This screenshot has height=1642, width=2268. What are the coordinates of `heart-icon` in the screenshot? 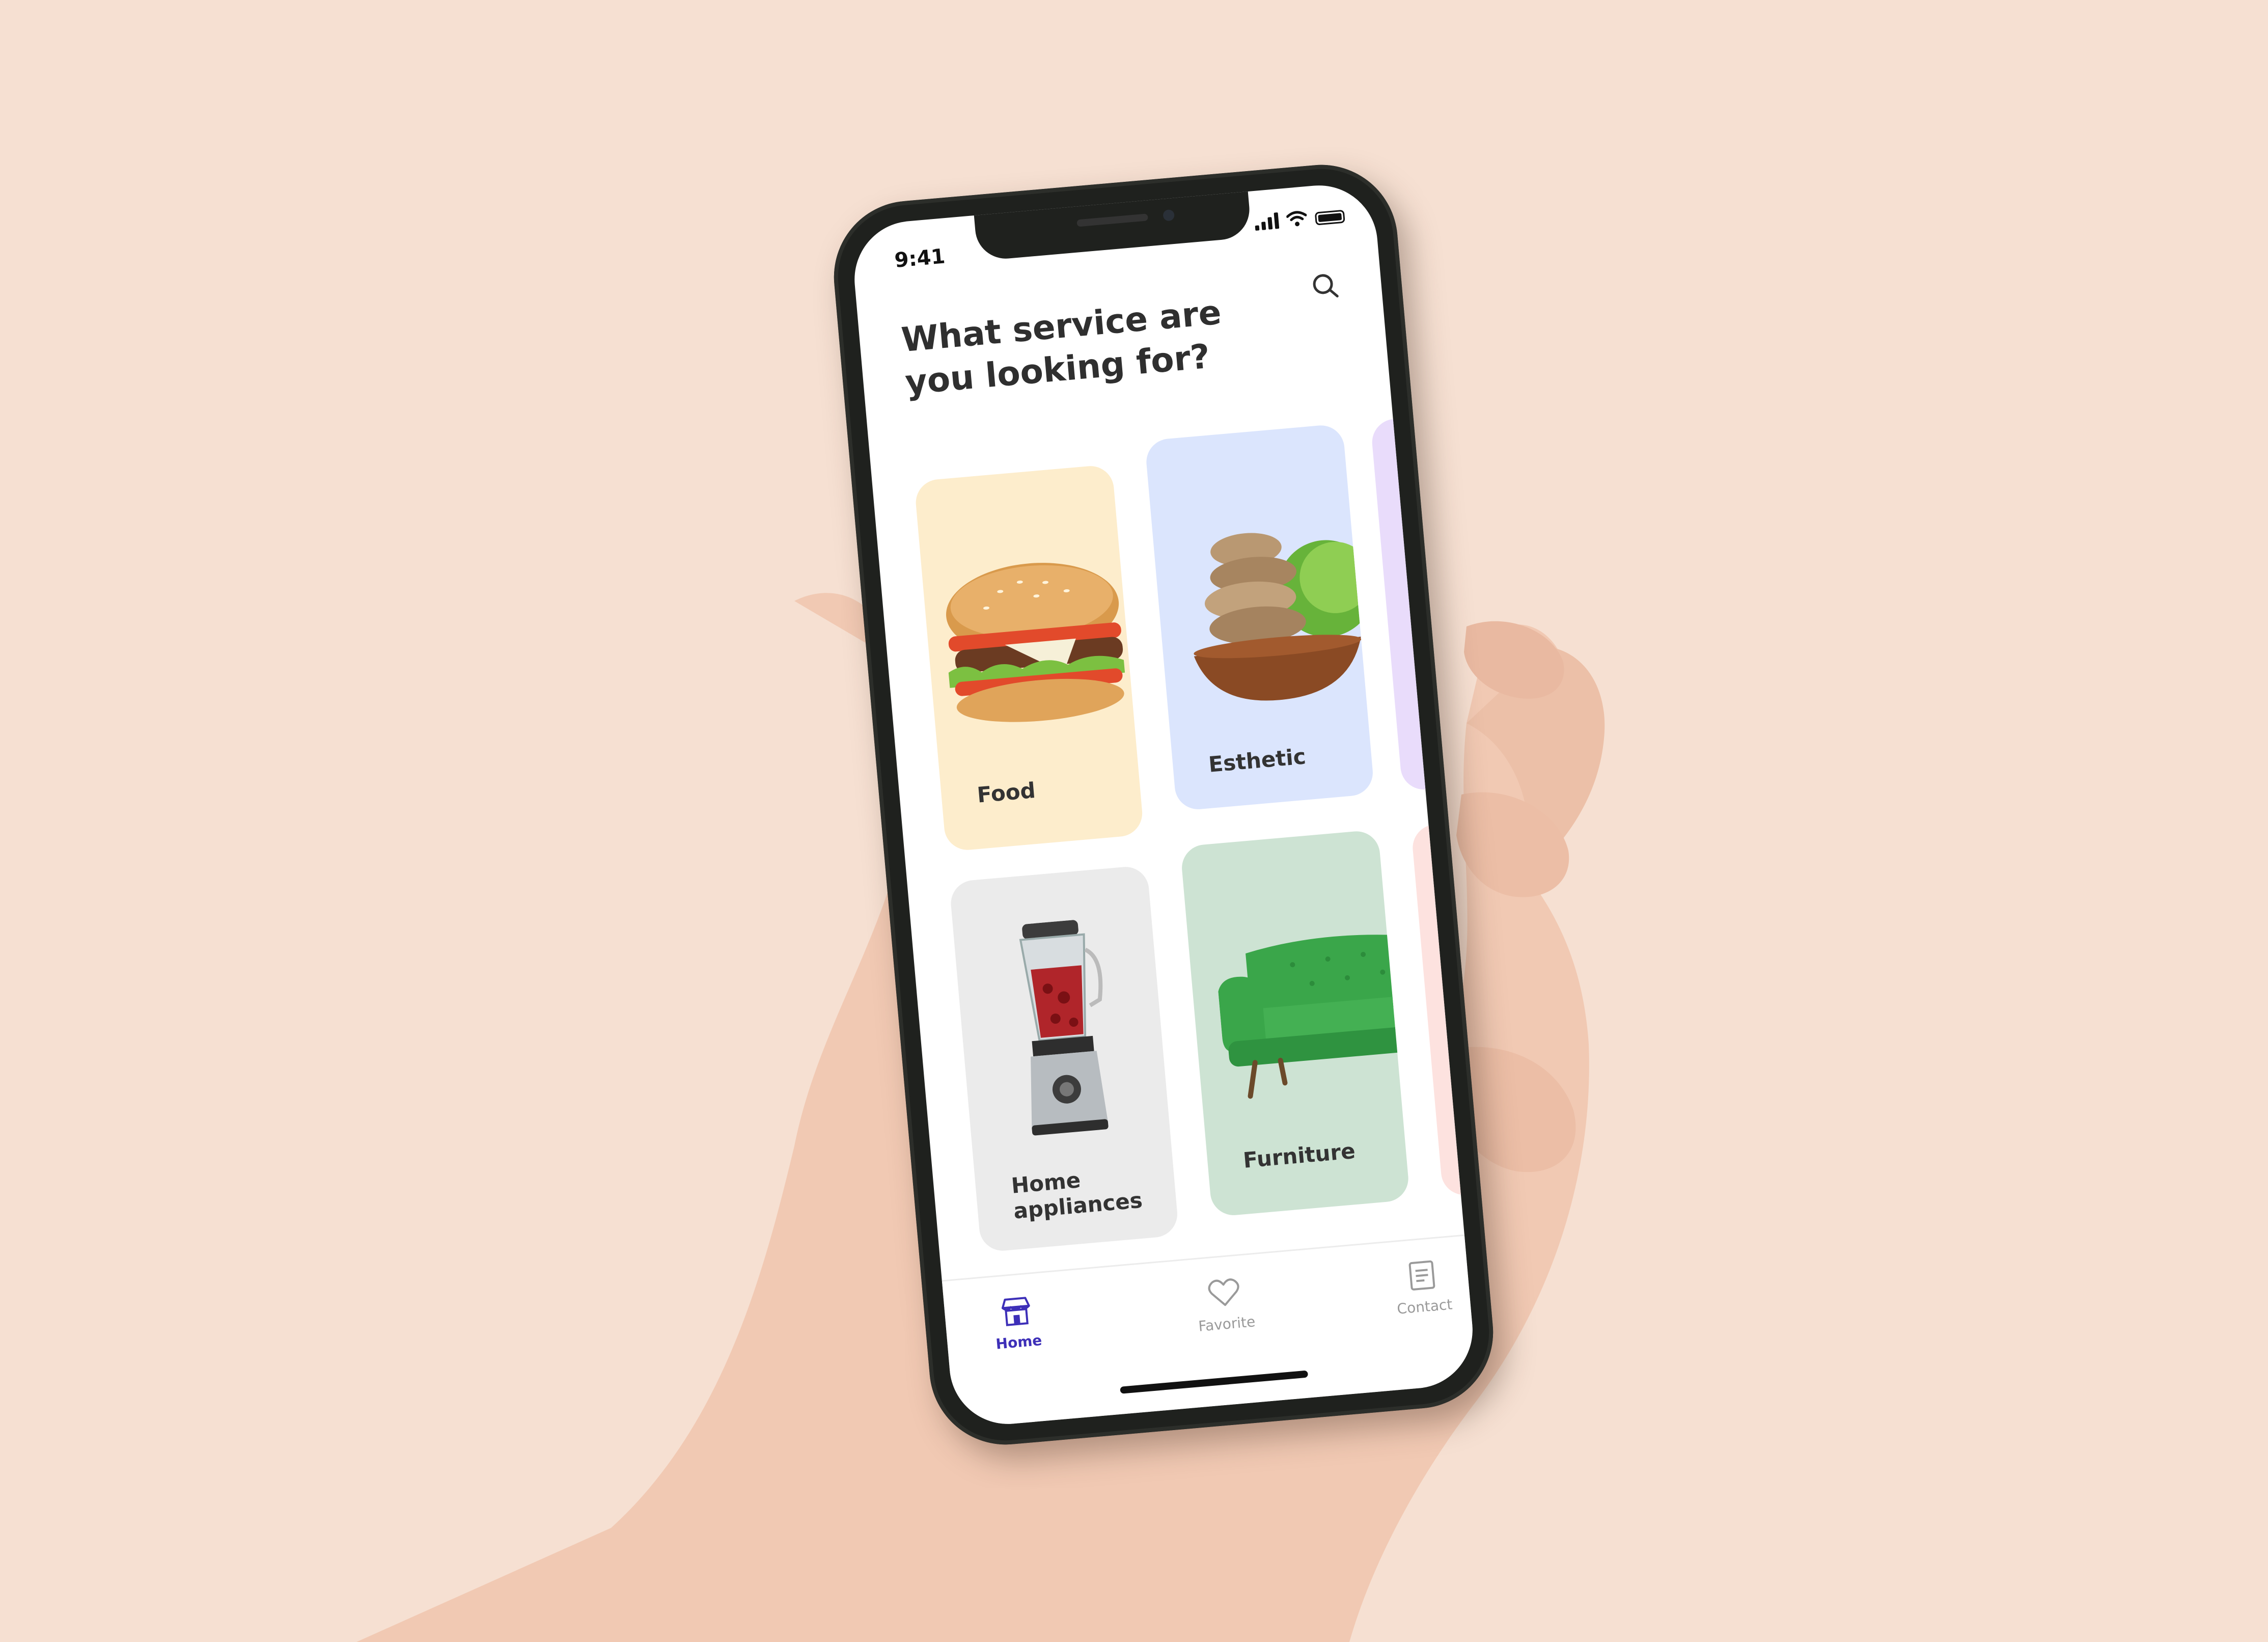 It's located at (1223, 1292).